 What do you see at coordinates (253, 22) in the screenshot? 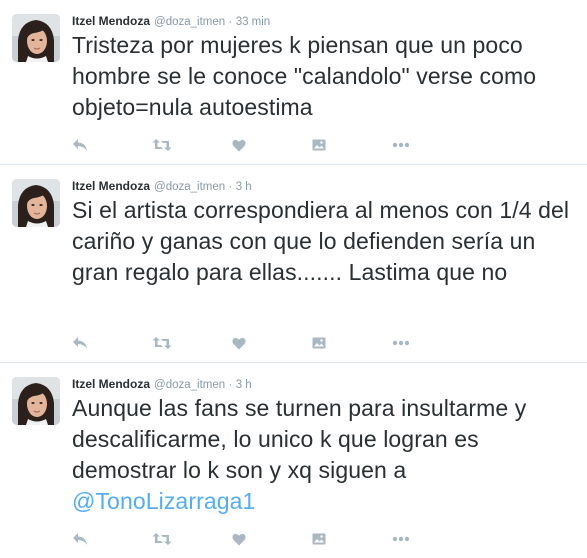
I see `timestamp: 33 min` at bounding box center [253, 22].